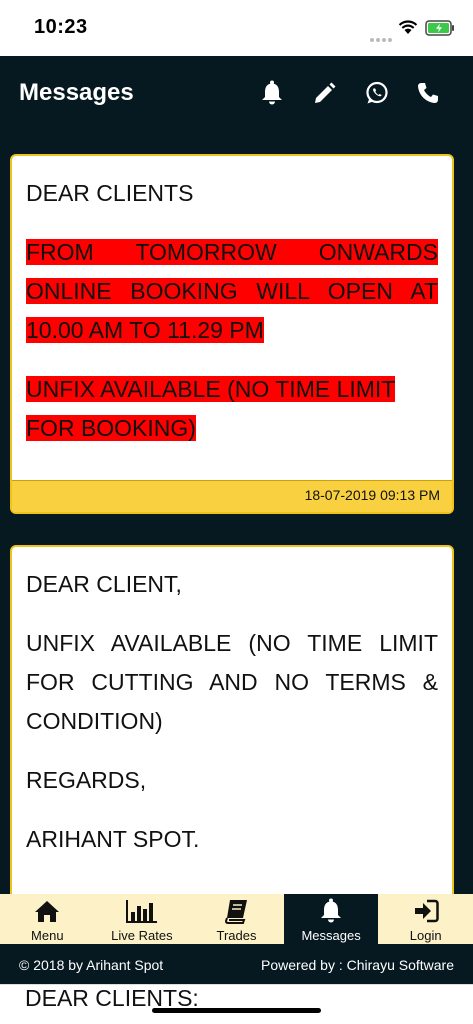  I want to click on whatsapp-button, so click(377, 93).